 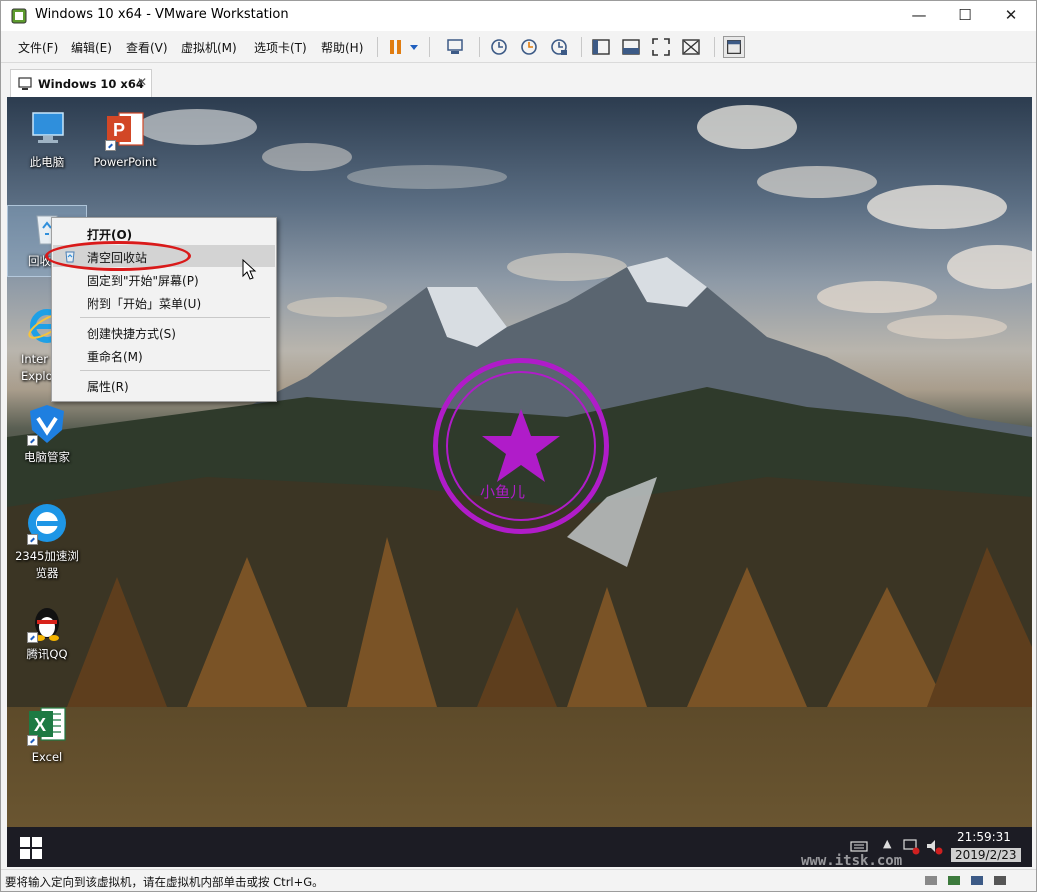 What do you see at coordinates (164, 332) in the screenshot?
I see `ctx-create-shortcut: 创建快捷方式(S)` at bounding box center [164, 332].